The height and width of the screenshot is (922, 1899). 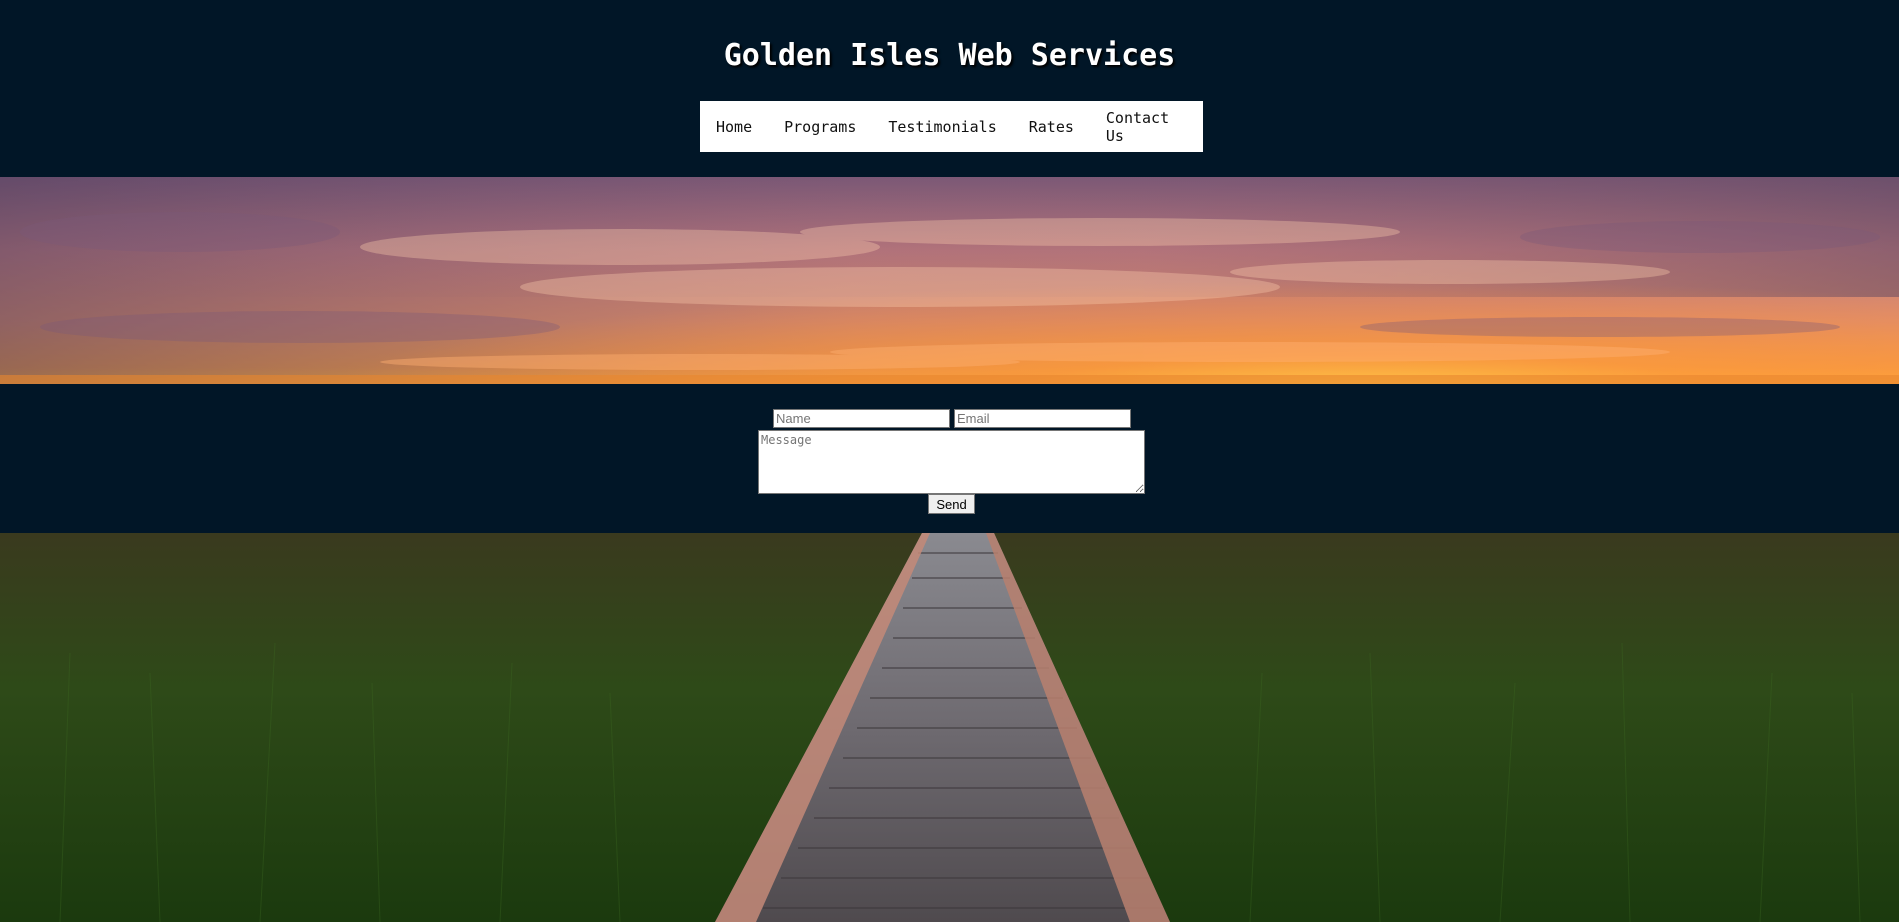 What do you see at coordinates (861, 418) in the screenshot?
I see `name-input` at bounding box center [861, 418].